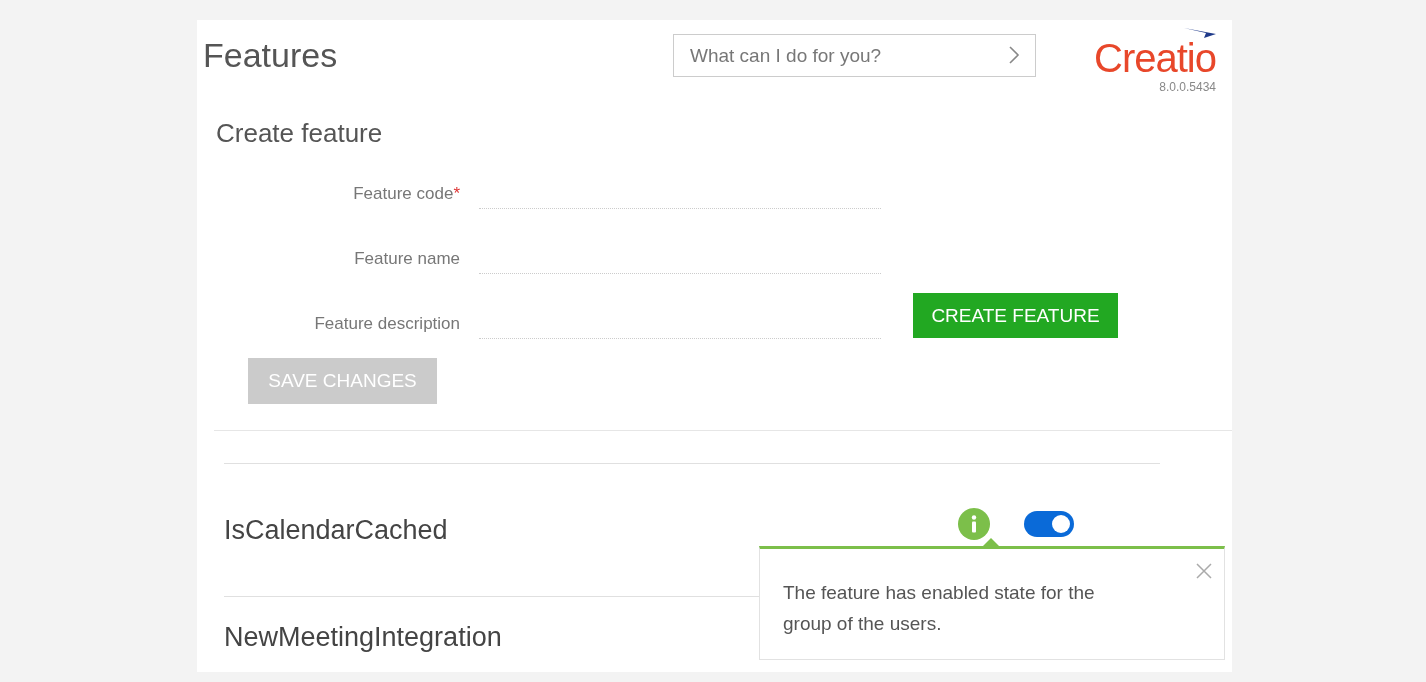 This screenshot has height=682, width=1426. Describe the element at coordinates (854, 55) in the screenshot. I see `search-field: What can I do for you?` at that location.